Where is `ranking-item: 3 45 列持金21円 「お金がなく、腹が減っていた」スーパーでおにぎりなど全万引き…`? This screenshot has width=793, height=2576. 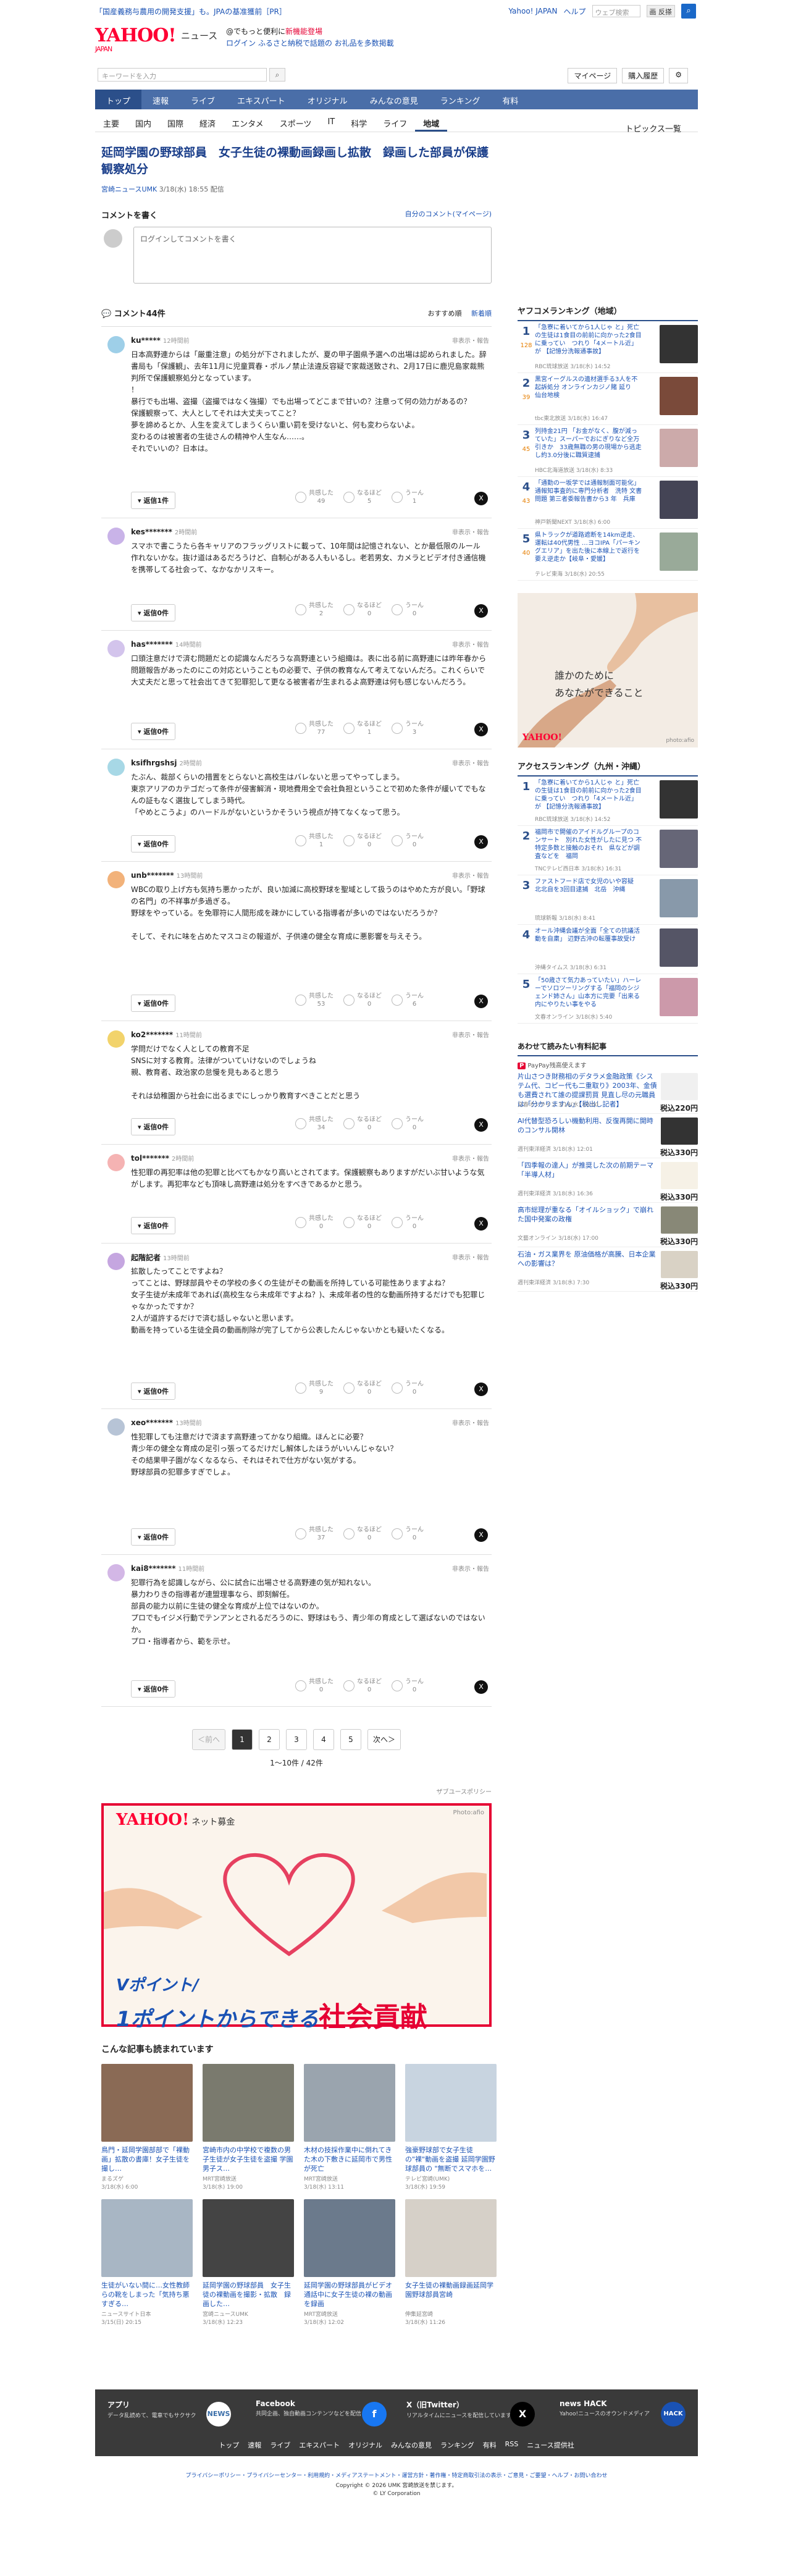
ranking-item: 3 45 列持金21円 「お金がなく、腹が減っていた」スーパーでおにぎりなど全万引き… is located at coordinates (608, 451).